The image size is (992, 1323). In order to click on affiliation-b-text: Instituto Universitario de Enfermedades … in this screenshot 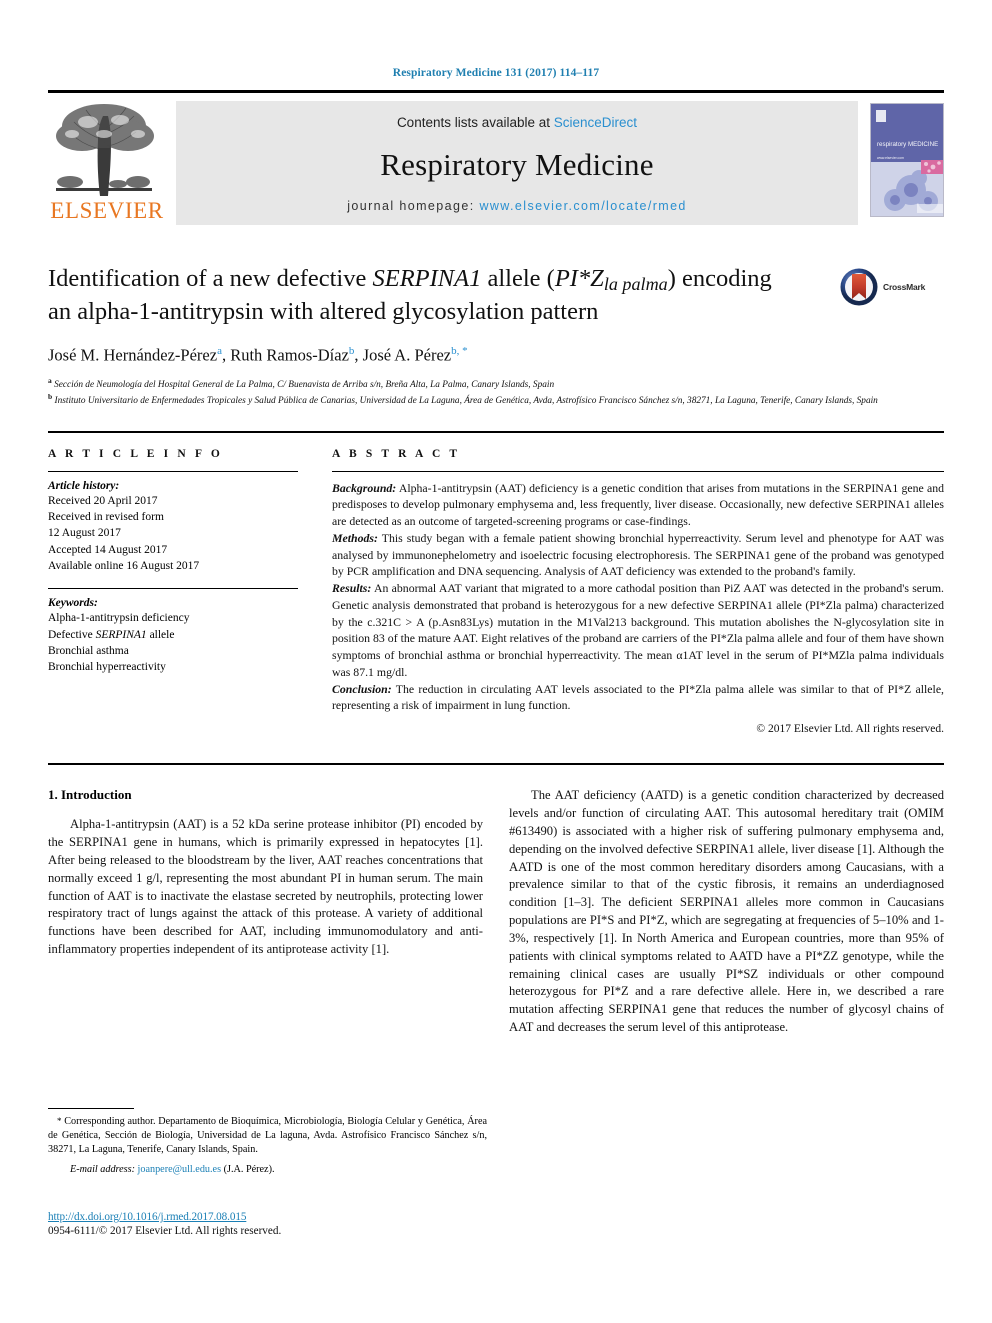, I will do `click(466, 401)`.